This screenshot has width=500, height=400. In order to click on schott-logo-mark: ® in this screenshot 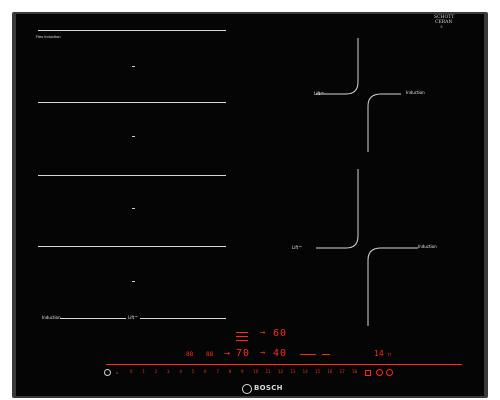, I will do `click(441, 27)`.